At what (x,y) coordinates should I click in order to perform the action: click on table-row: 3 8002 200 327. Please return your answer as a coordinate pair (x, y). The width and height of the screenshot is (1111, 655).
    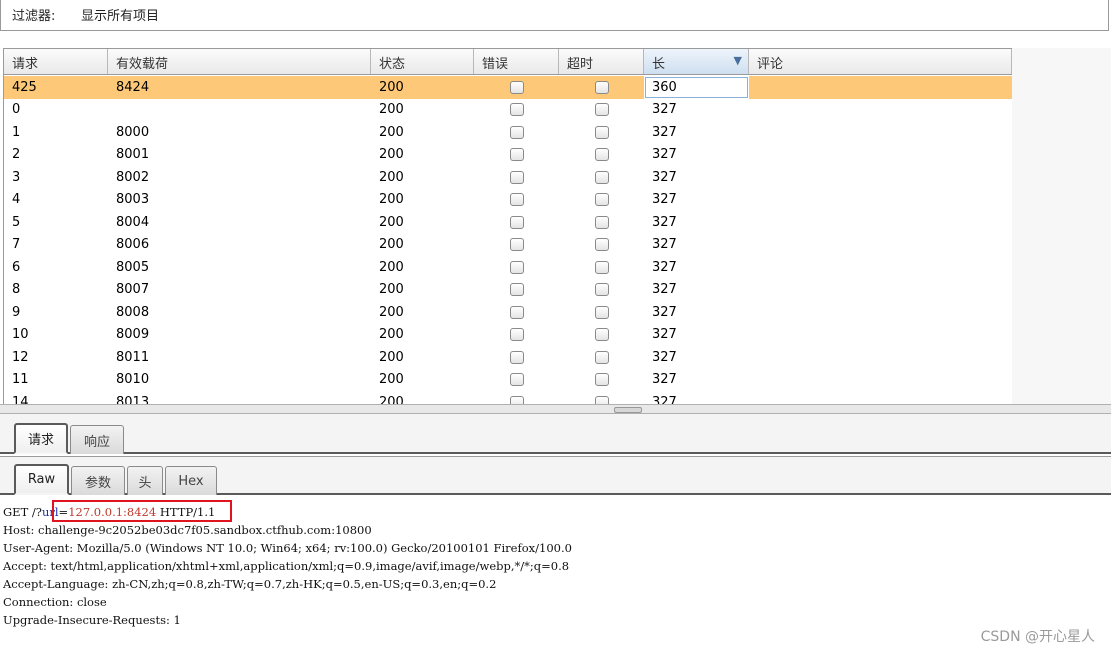
    Looking at the image, I should click on (508, 177).